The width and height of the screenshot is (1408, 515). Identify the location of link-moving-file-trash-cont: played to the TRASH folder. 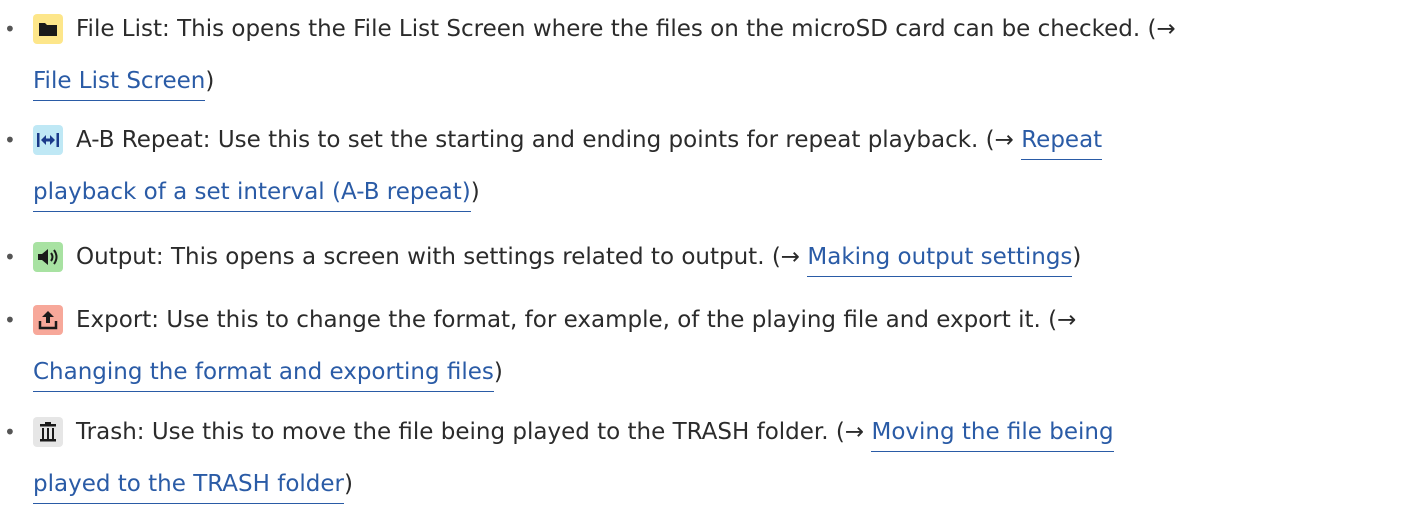
(189, 487).